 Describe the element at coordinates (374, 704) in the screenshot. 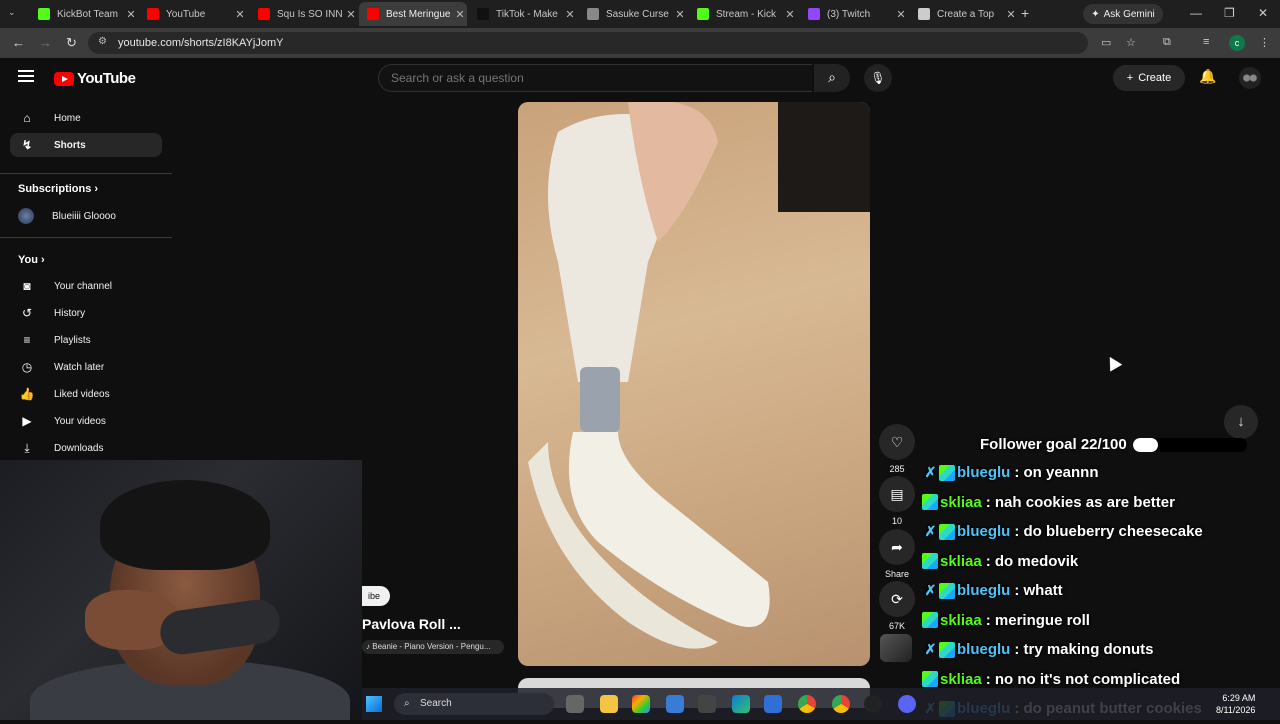

I see `start-windows-icon` at that location.